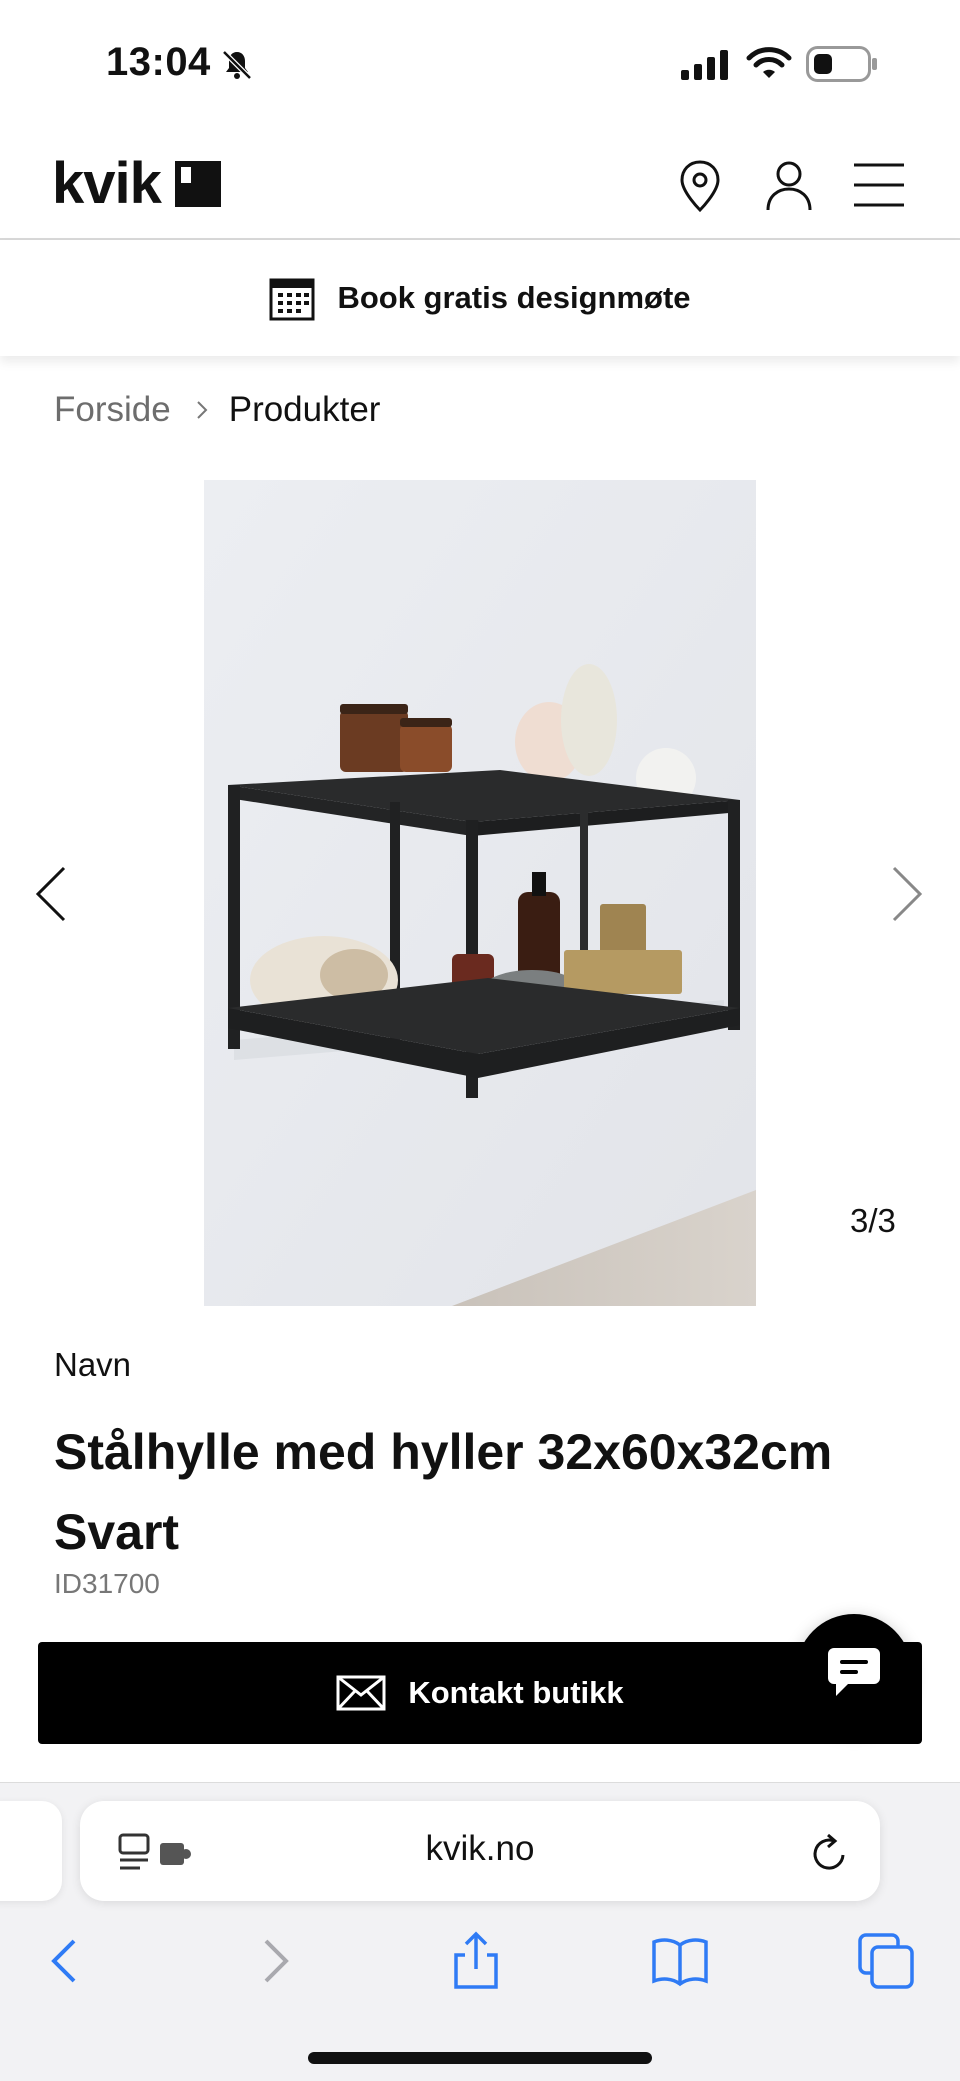 This screenshot has width=960, height=2081. I want to click on contact-store-button: Kontakt butikk, so click(480, 1693).